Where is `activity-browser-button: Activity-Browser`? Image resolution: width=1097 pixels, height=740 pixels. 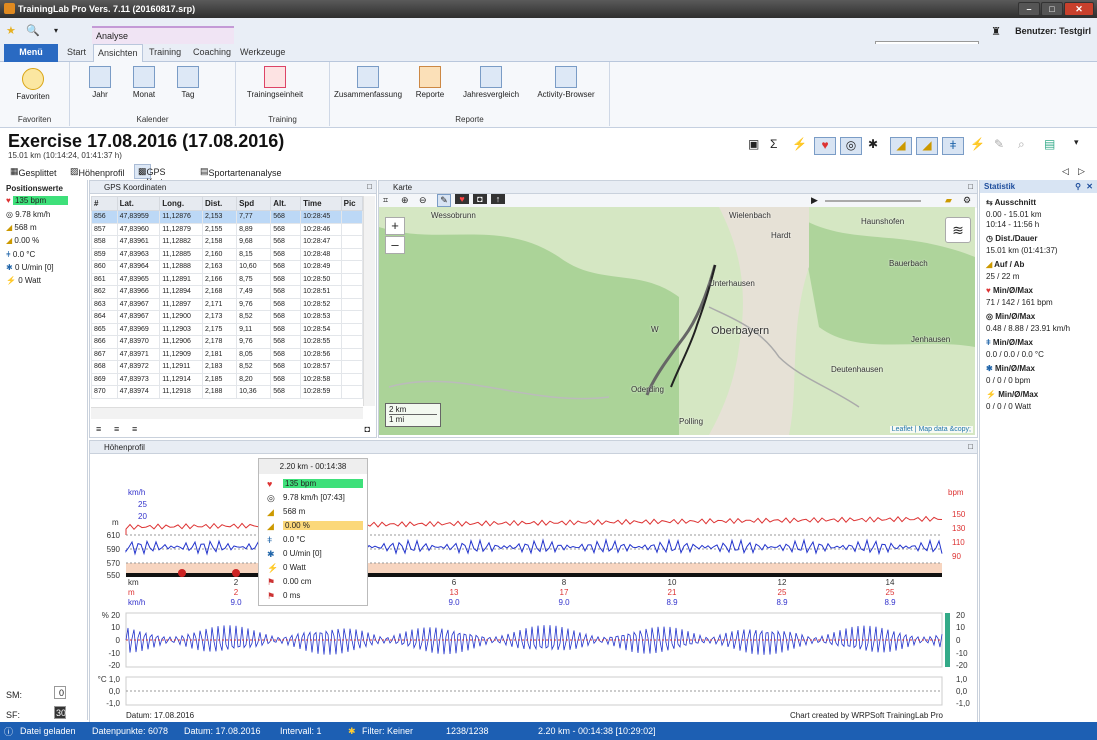
activity-browser-button: Activity-Browser is located at coordinates (566, 82).